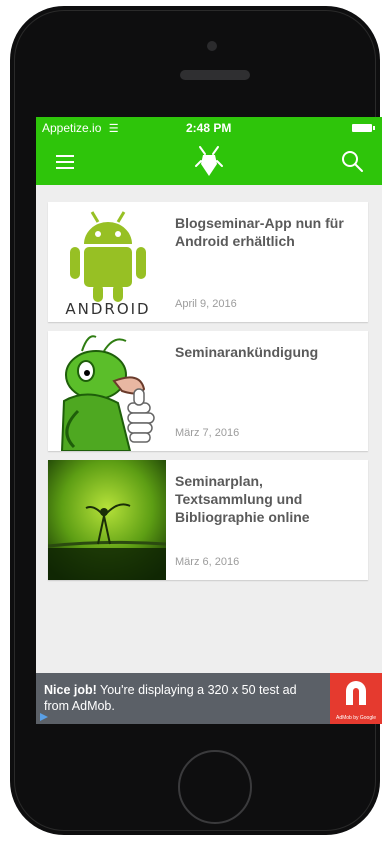 The height and width of the screenshot is (841, 390). I want to click on post-date: März 6, 2016, so click(207, 562).